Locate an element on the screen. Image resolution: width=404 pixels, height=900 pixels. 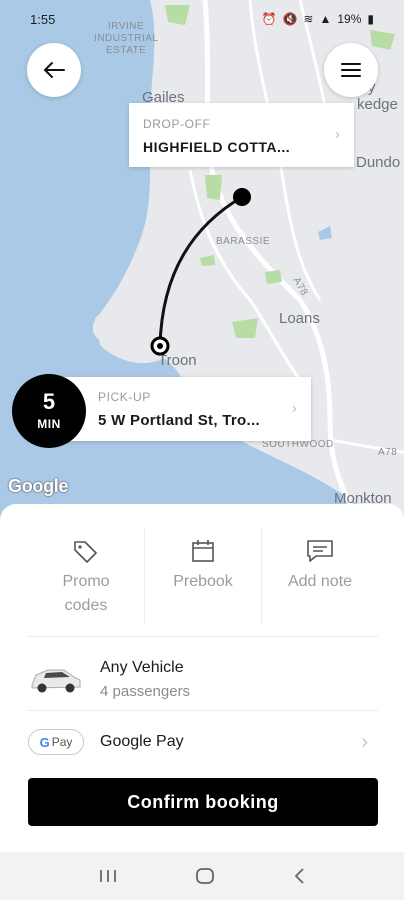
quick-actions: Promo codes Prebook Add note is located at coordinates (203, 576).